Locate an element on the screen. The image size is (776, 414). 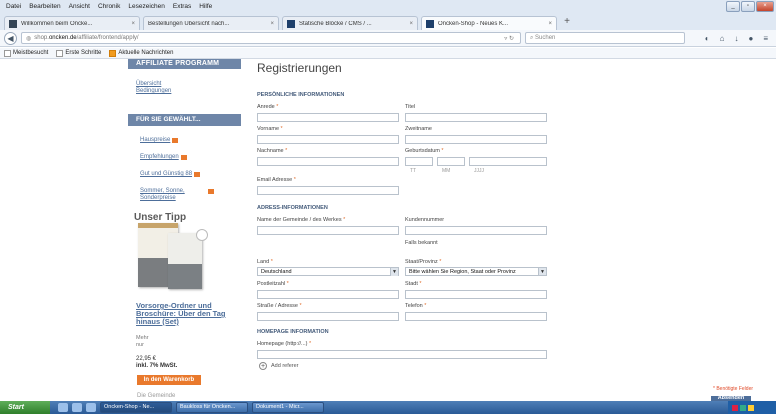
page-title: Registrierungen is located at coordinates (299, 68).